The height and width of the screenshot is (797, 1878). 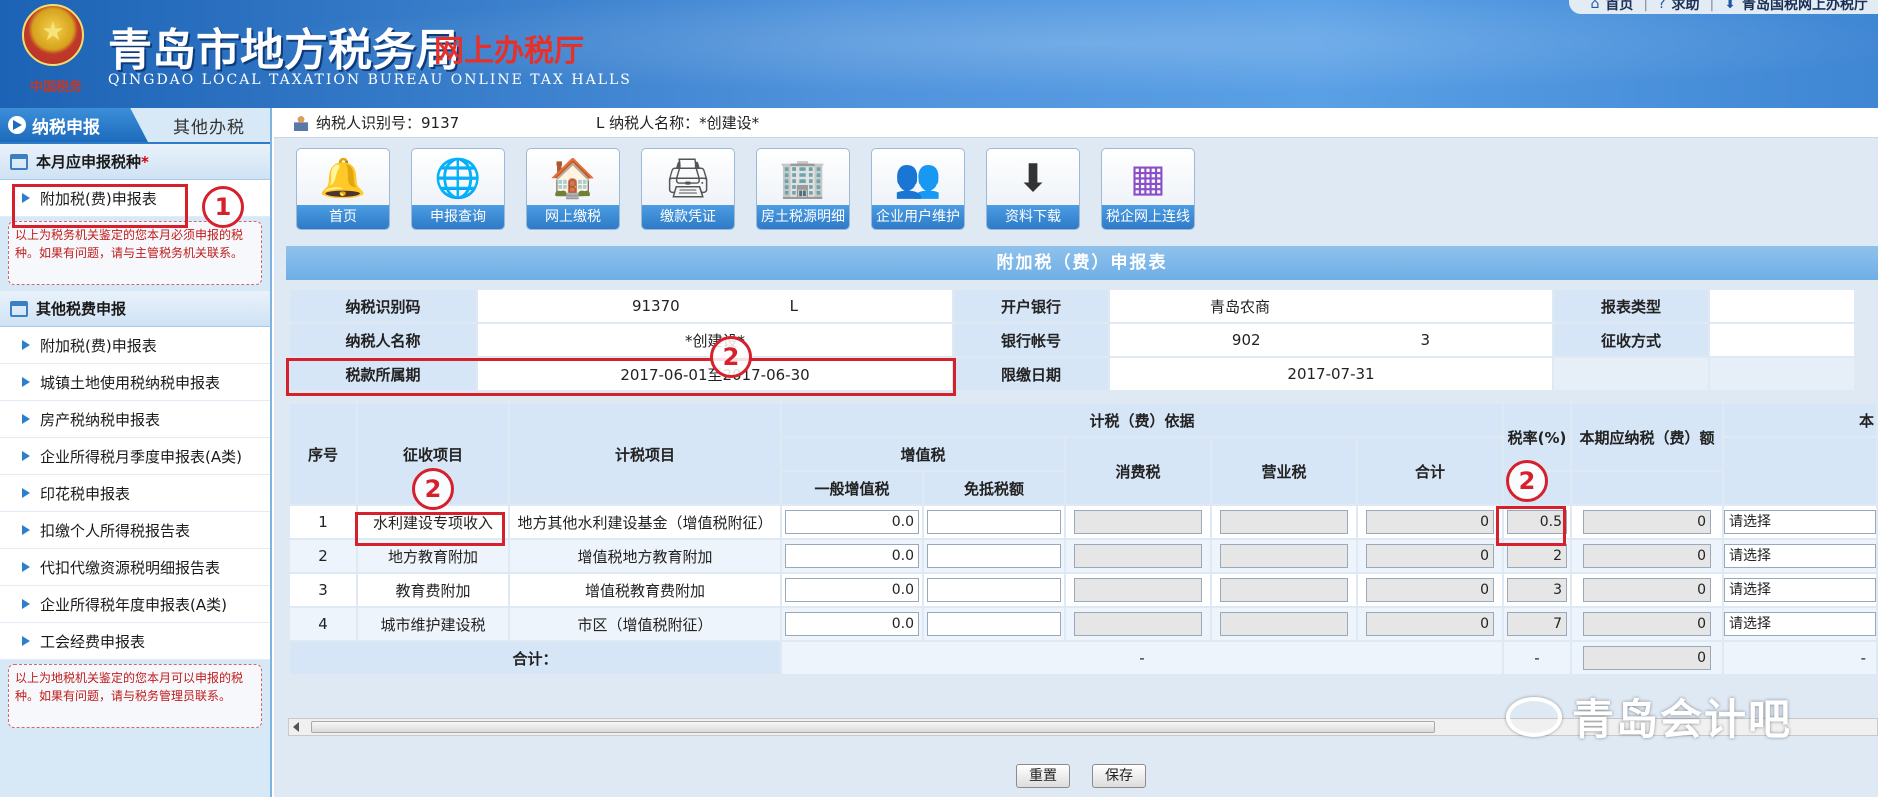 What do you see at coordinates (135, 419) in the screenshot?
I see `sidebar-item-property-tax: 房产税纳税申报表` at bounding box center [135, 419].